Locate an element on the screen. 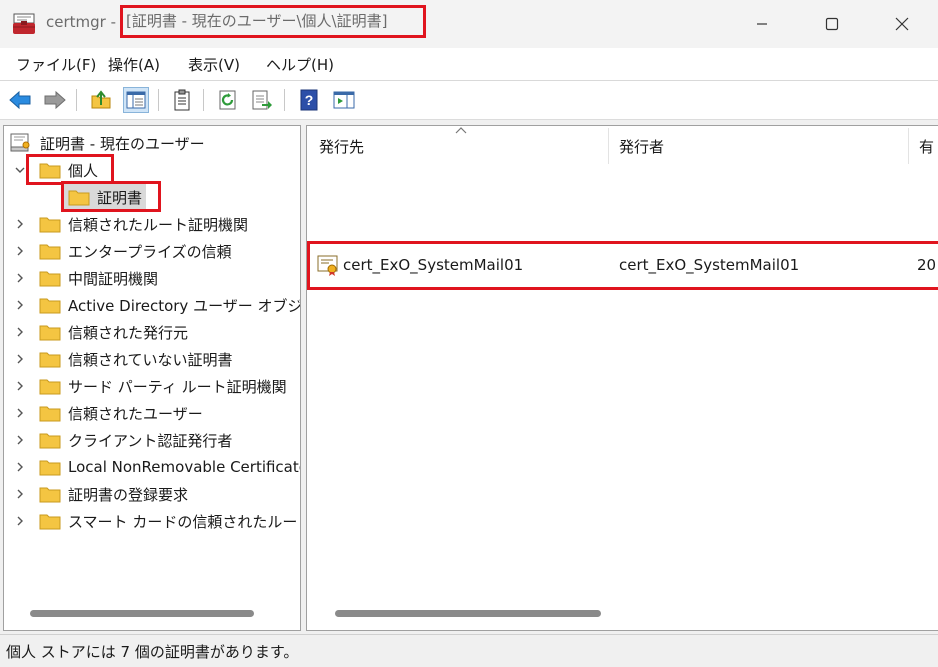  menu-action: 操作(A) is located at coordinates (134, 64).